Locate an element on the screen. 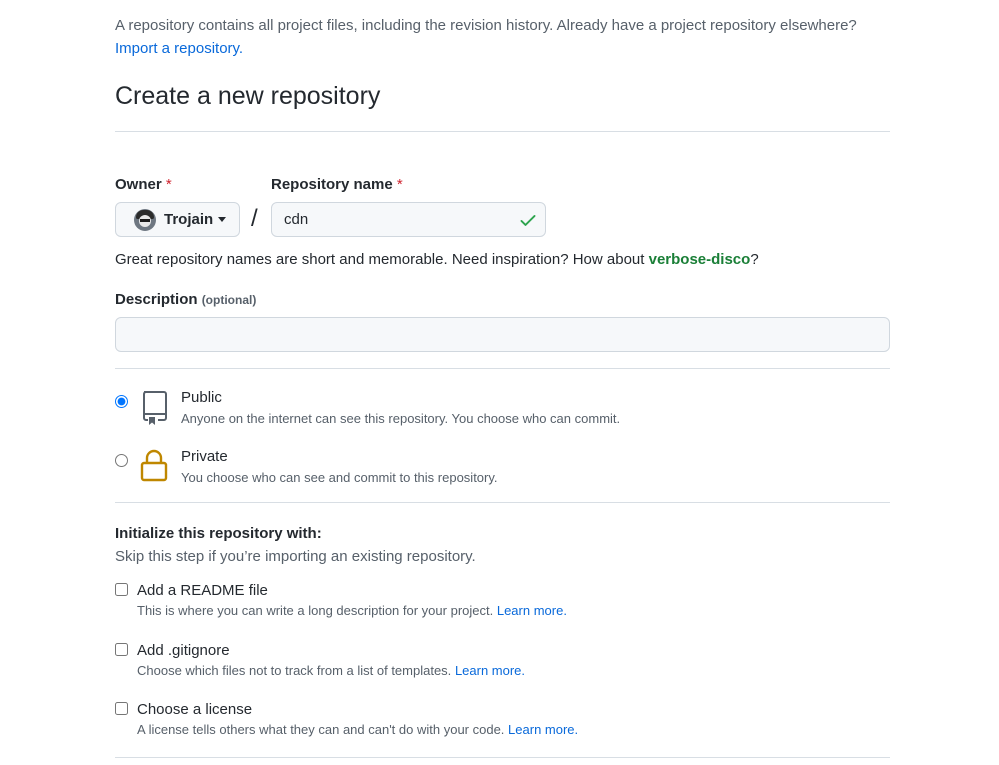  check-icon is located at coordinates (528, 220).